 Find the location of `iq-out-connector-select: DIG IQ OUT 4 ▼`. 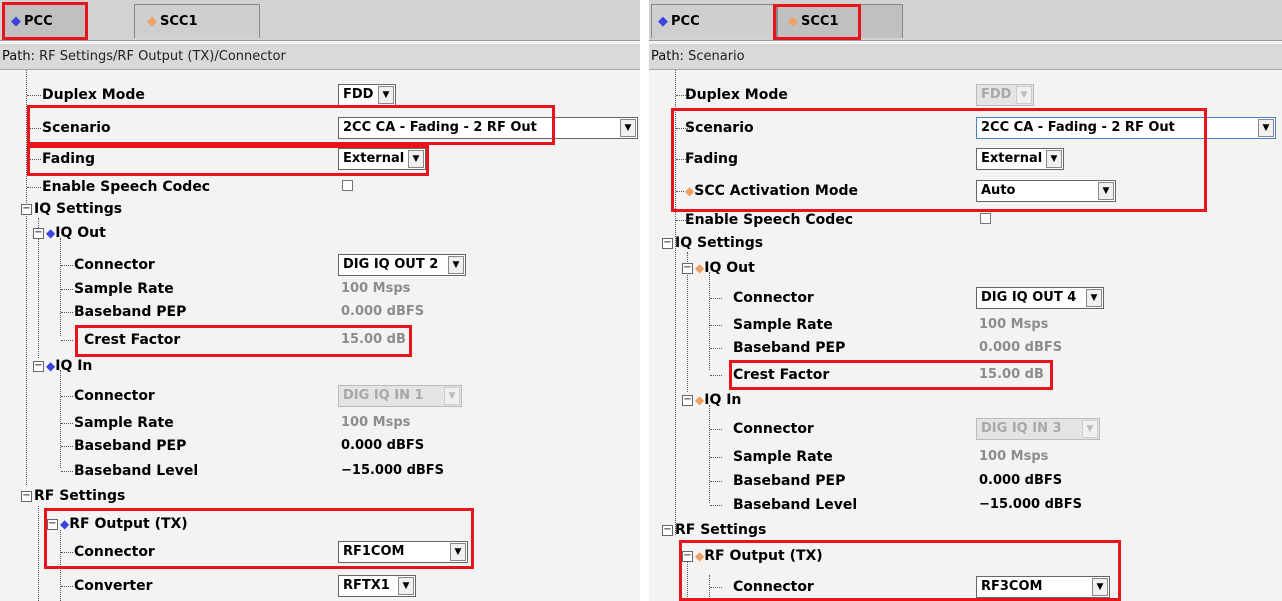

iq-out-connector-select: DIG IQ OUT 4 ▼ is located at coordinates (1040, 298).